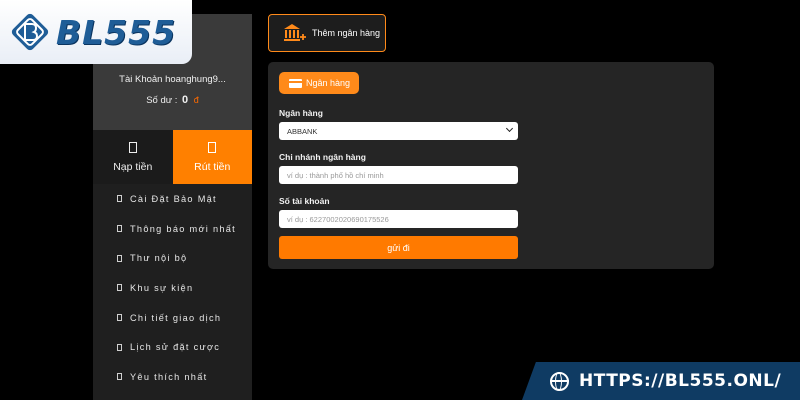 The image size is (800, 400). Describe the element at coordinates (116, 32) in the screenshot. I see `logo-text: BL555` at that location.